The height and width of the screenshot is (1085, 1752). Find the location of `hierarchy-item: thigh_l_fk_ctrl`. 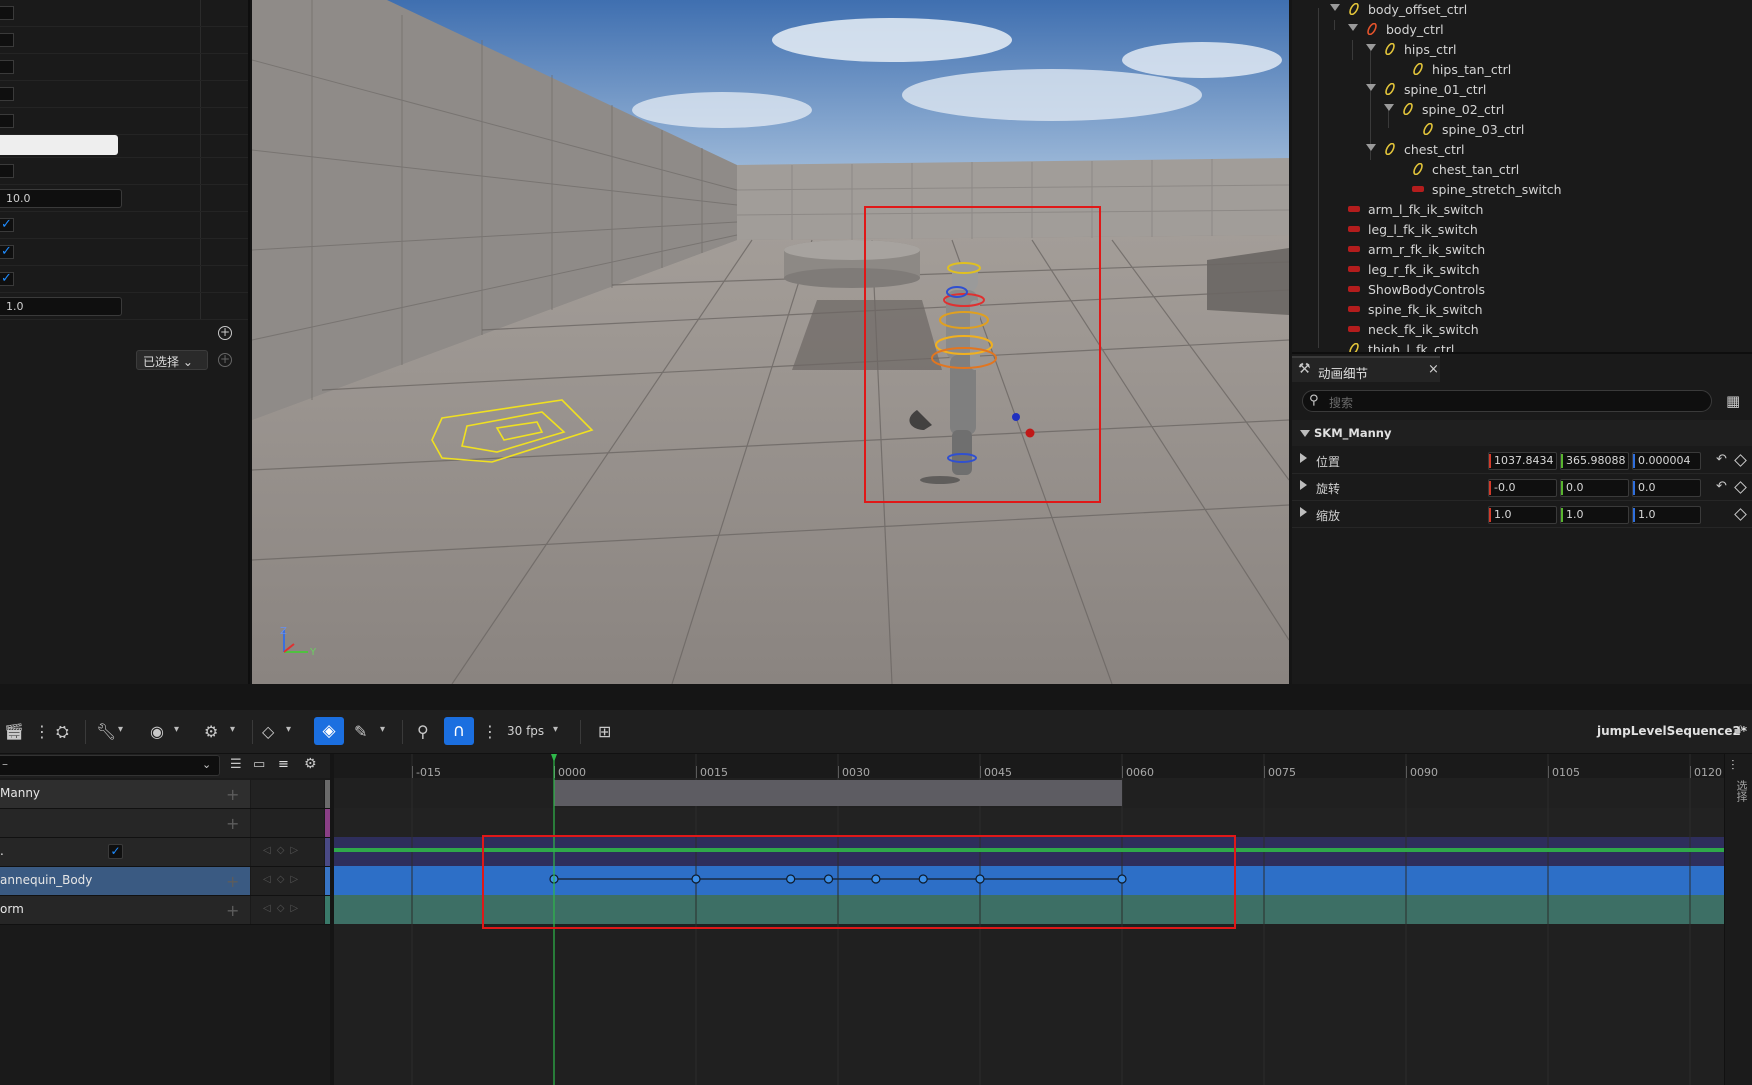

hierarchy-item: thigh_l_fk_ctrl is located at coordinates (1522, 346).